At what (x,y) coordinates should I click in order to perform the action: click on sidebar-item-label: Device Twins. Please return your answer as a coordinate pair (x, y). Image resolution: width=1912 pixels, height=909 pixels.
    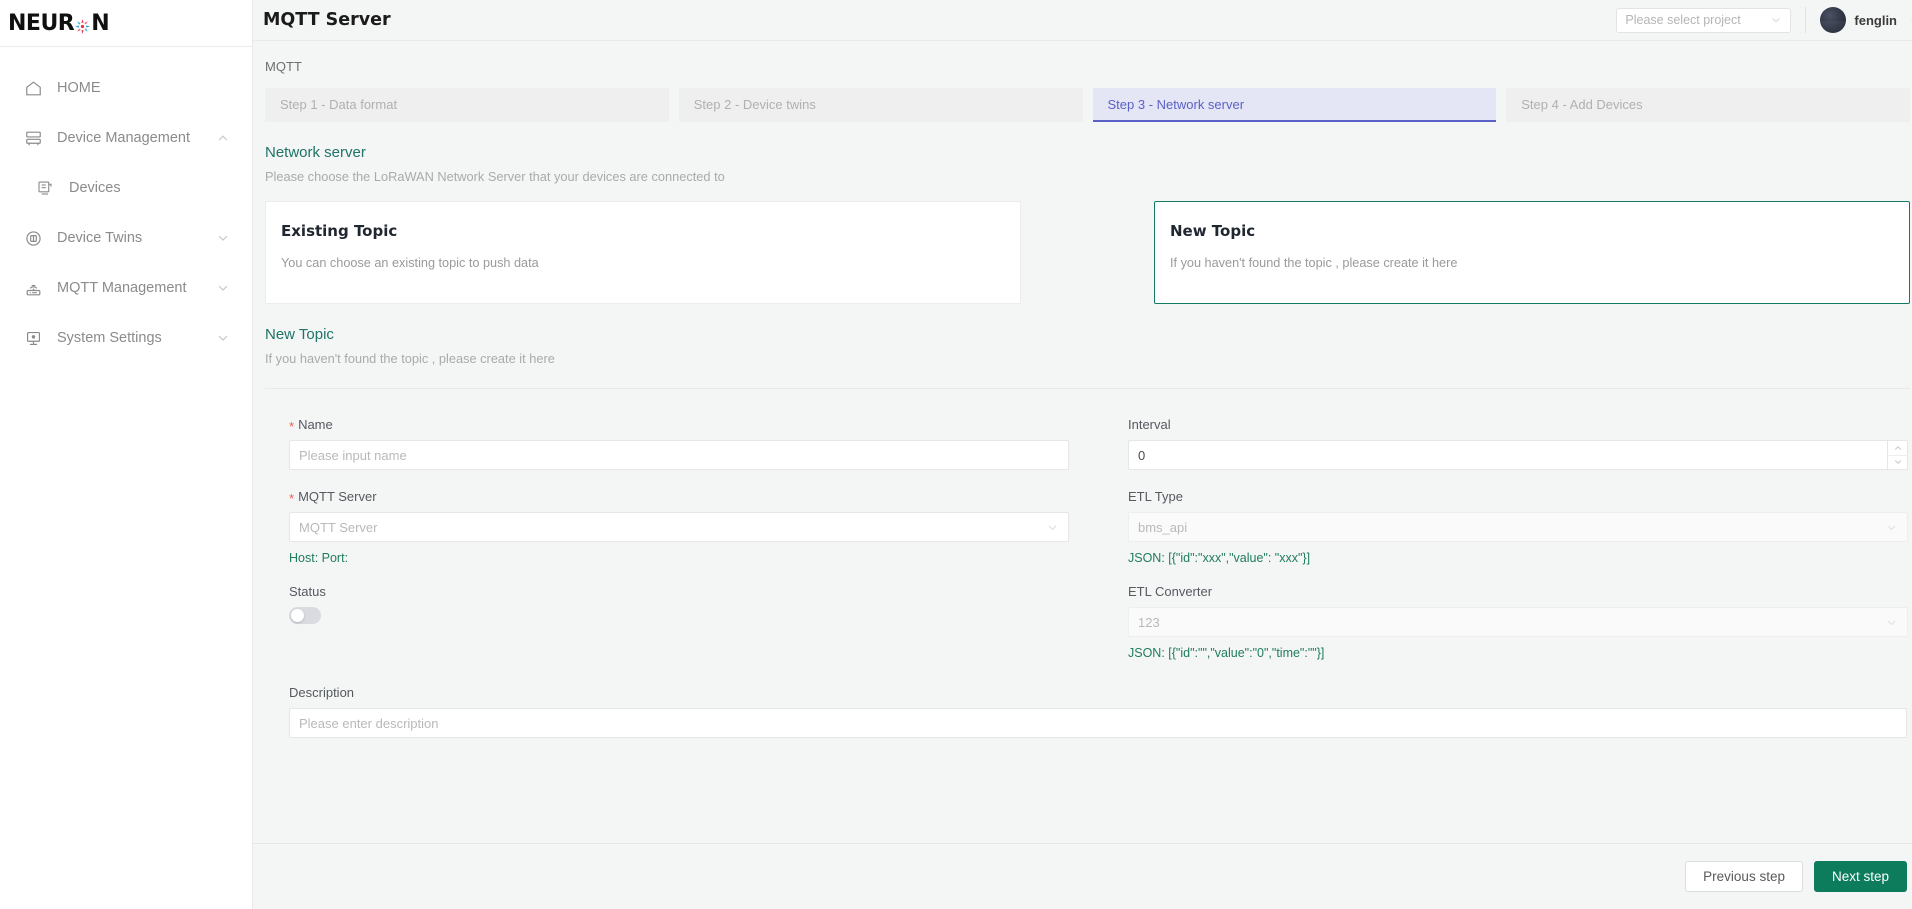
    Looking at the image, I should click on (100, 238).